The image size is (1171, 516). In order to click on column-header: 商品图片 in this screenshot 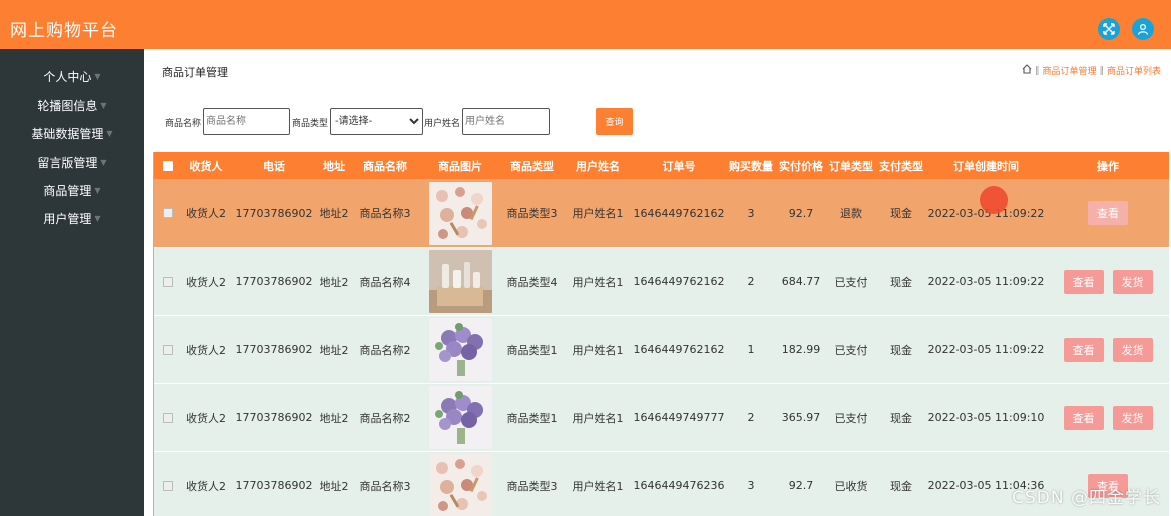, I will do `click(460, 166)`.